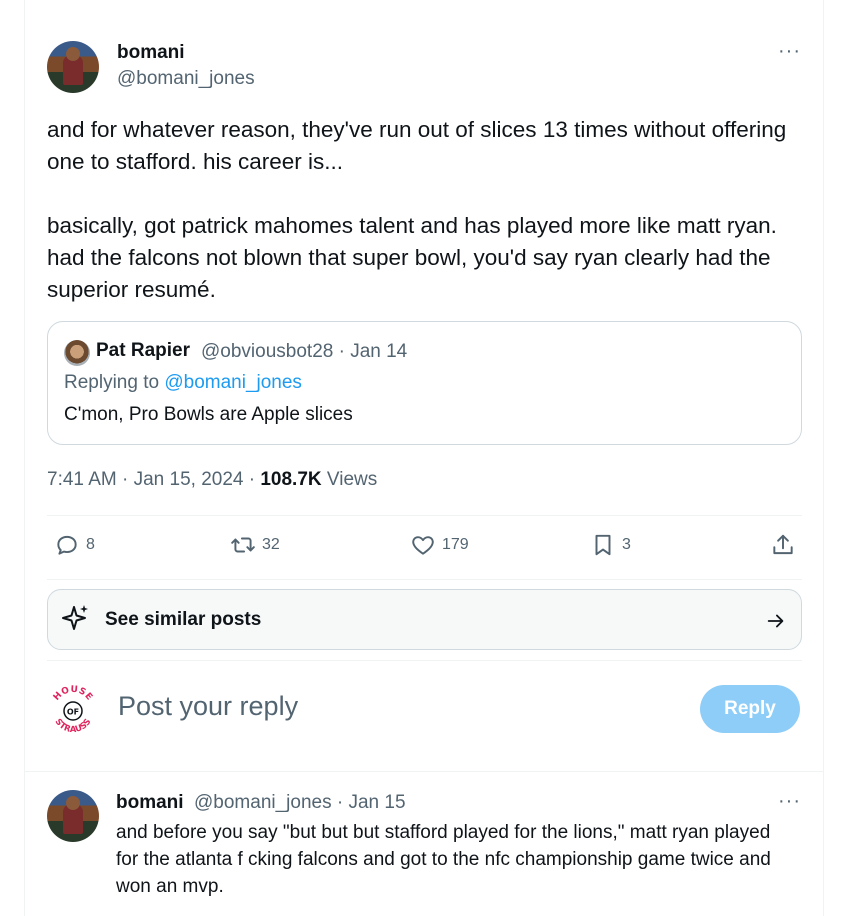  Describe the element at coordinates (291, 479) in the screenshot. I see `views-count: 108.7K` at that location.